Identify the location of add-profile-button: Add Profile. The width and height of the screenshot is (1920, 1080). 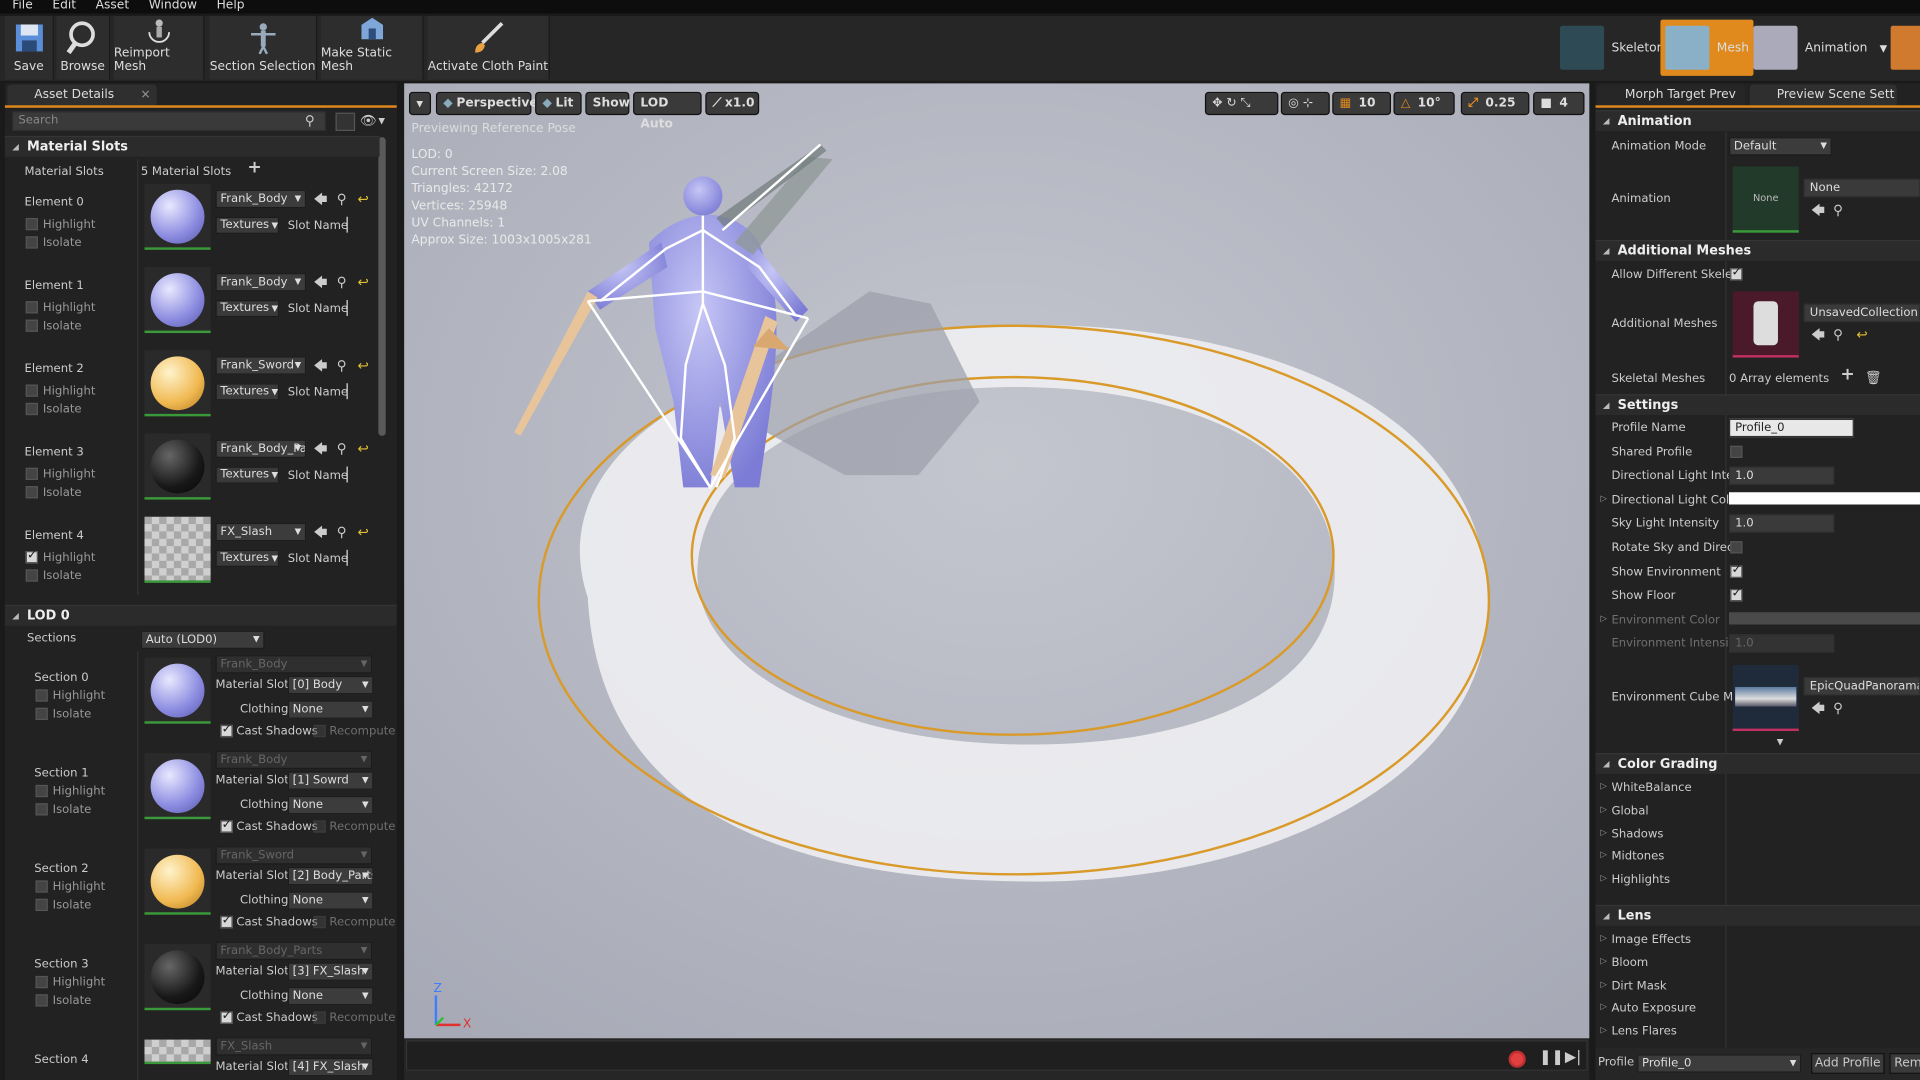
(1848, 1063).